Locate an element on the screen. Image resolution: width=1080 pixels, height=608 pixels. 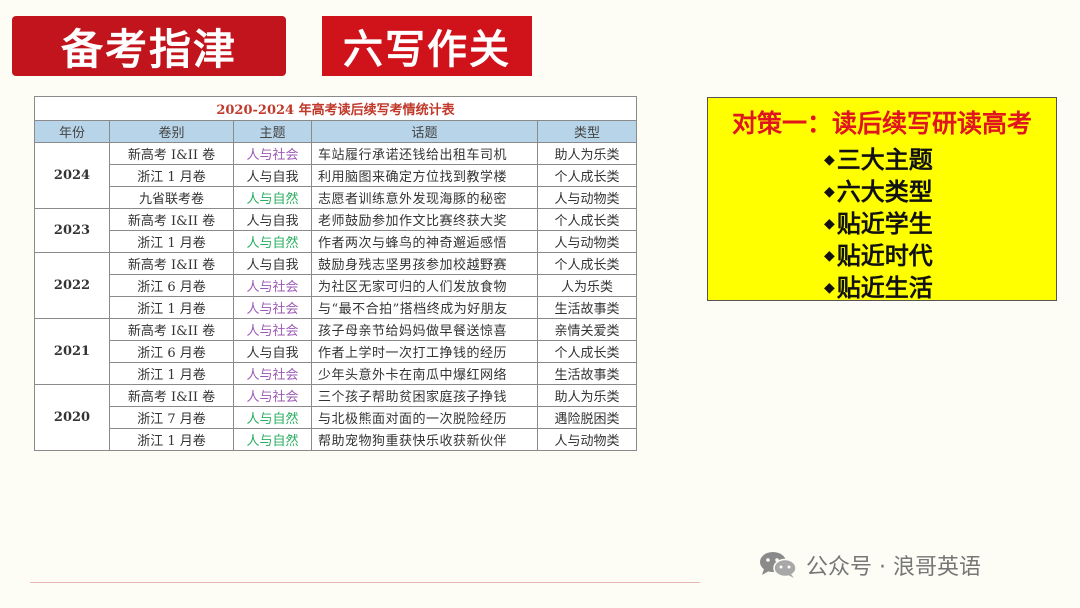
strategy-item-label: 贴近学生 is located at coordinates (884, 224).